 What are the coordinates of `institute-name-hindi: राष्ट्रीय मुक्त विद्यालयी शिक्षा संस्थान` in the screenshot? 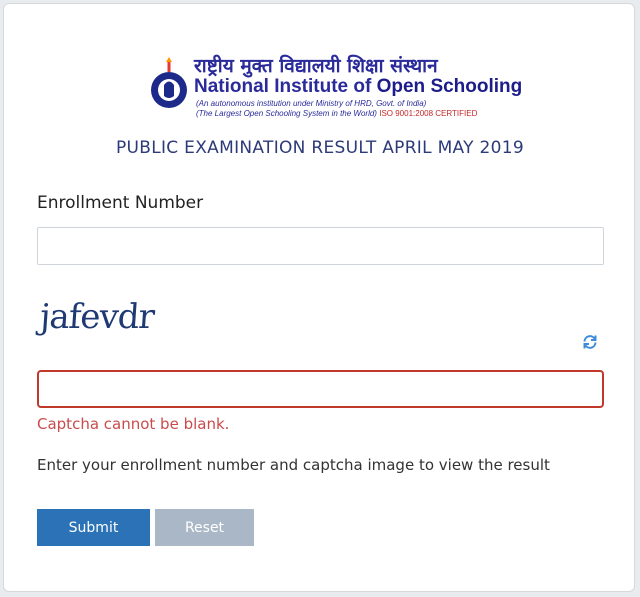 It's located at (316, 66).